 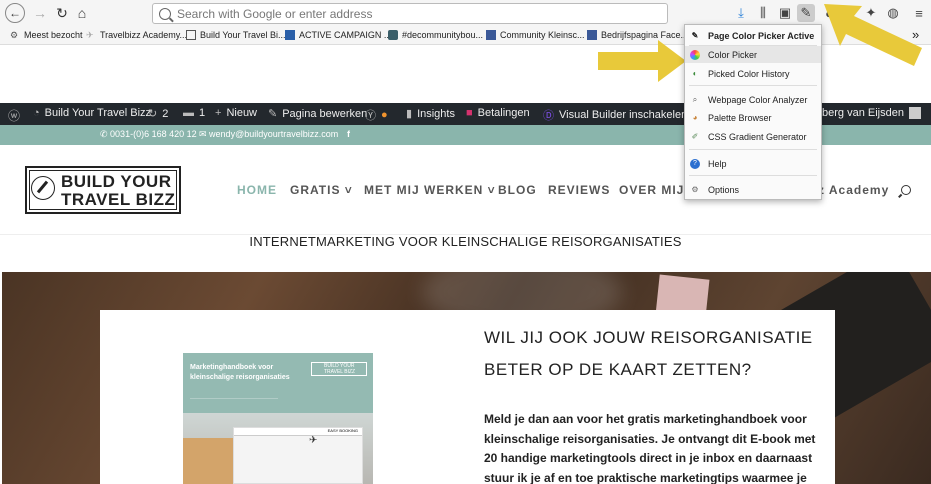 I want to click on adminbar-comments: ▬ 1, so click(x=194, y=113).